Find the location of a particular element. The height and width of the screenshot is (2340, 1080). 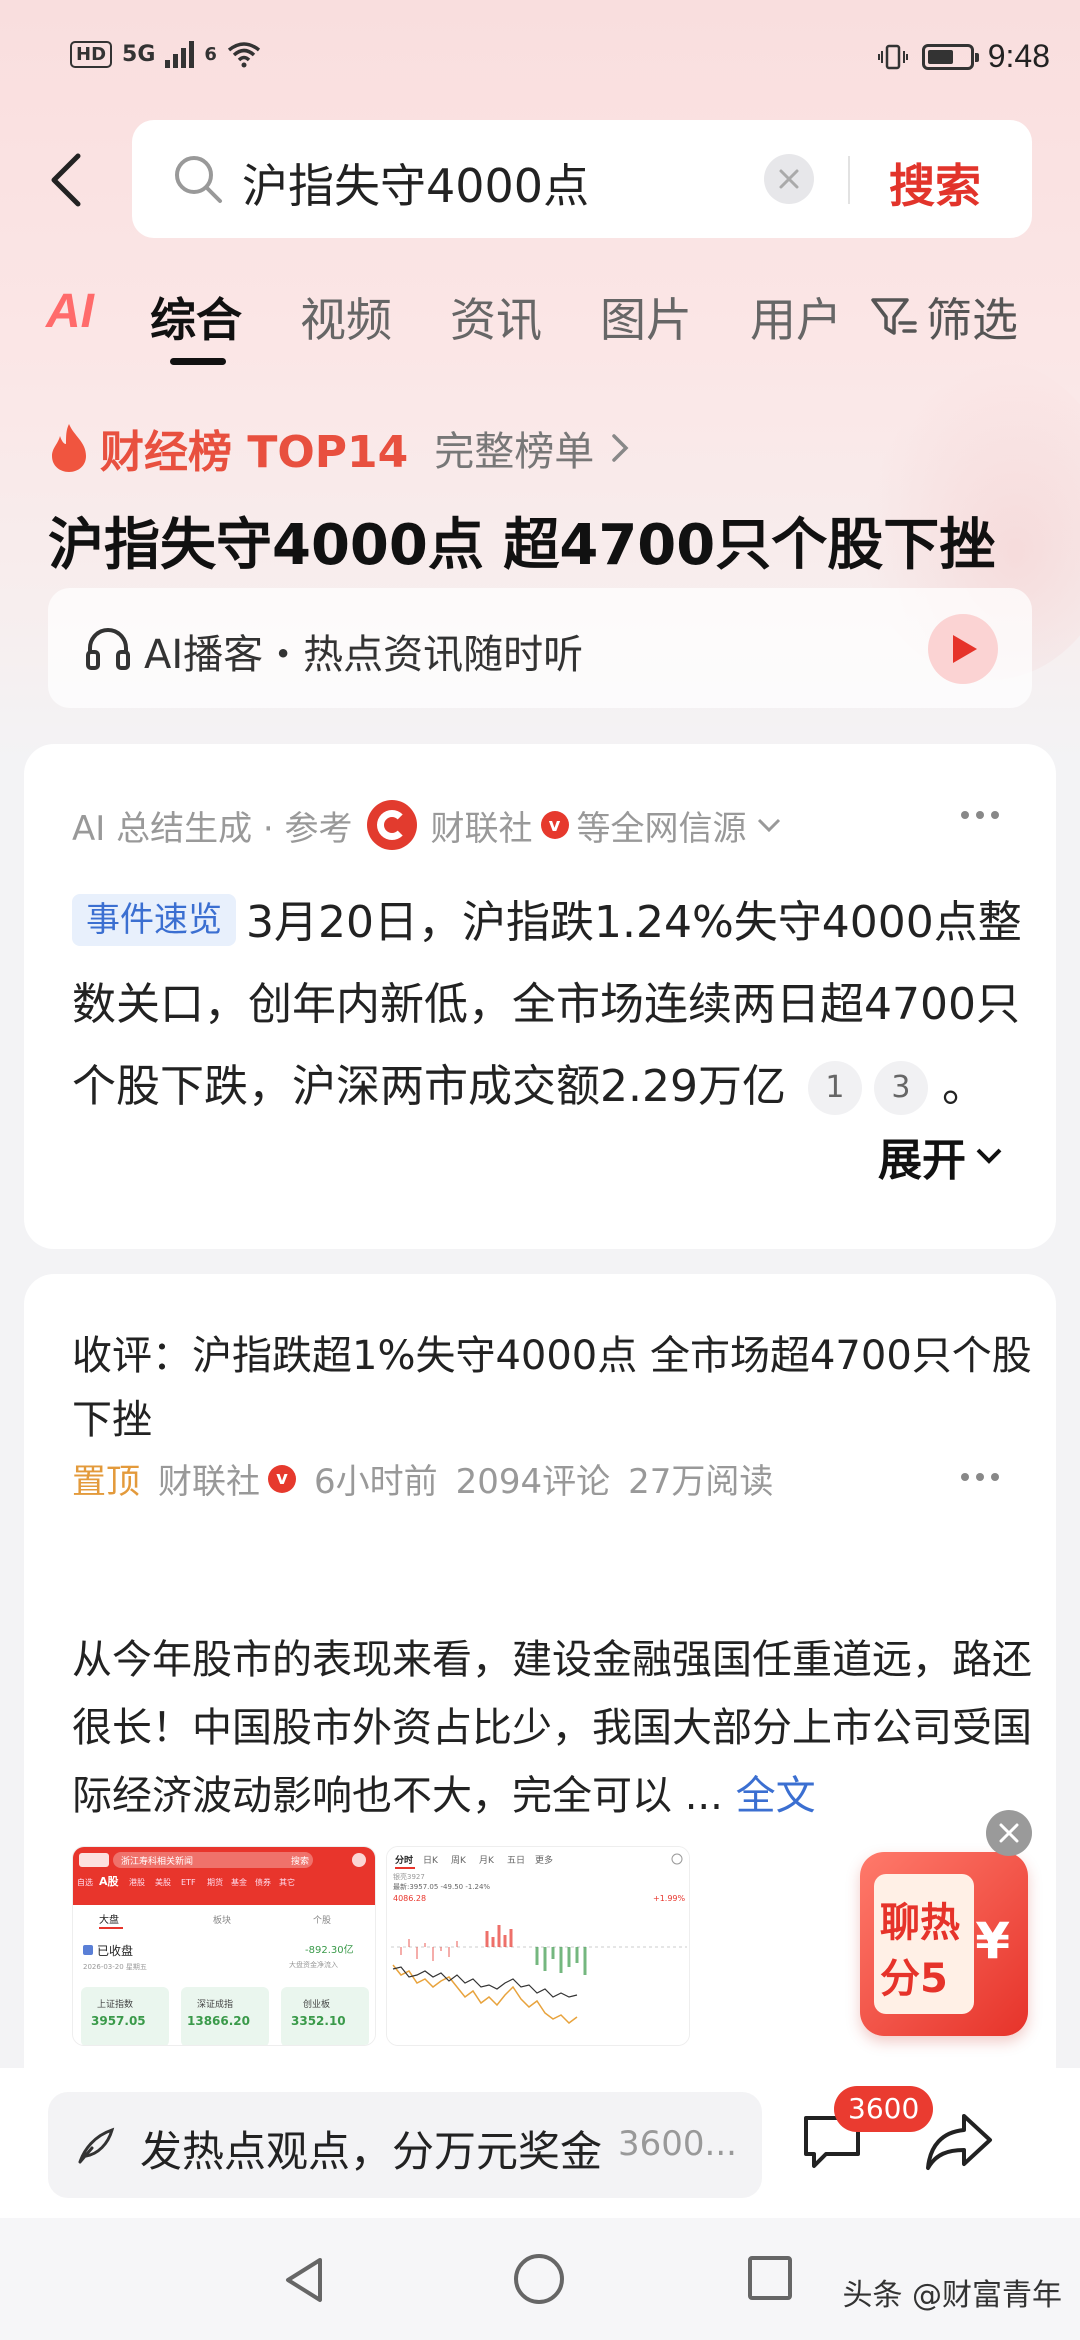

flame-icon is located at coordinates (69, 448).